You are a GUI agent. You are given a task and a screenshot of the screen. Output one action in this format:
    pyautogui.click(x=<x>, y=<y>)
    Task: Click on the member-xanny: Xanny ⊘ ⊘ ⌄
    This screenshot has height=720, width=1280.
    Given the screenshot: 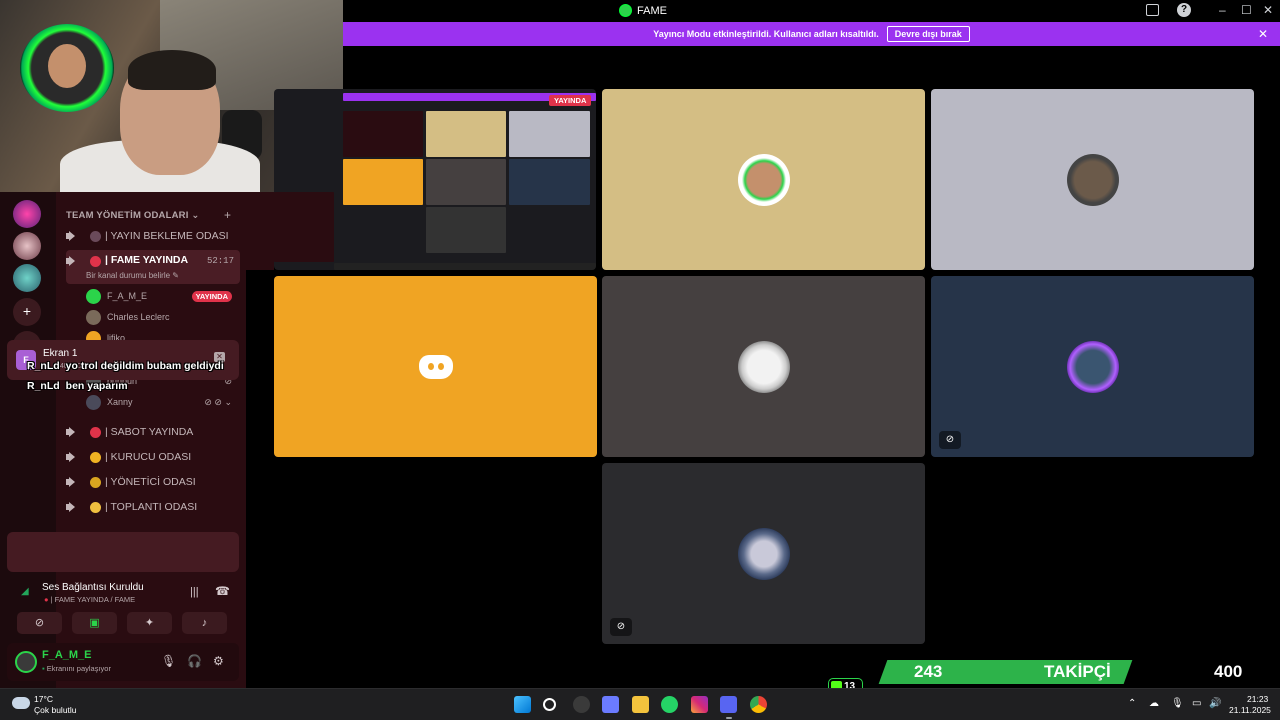 What is the action you would take?
    pyautogui.click(x=161, y=402)
    